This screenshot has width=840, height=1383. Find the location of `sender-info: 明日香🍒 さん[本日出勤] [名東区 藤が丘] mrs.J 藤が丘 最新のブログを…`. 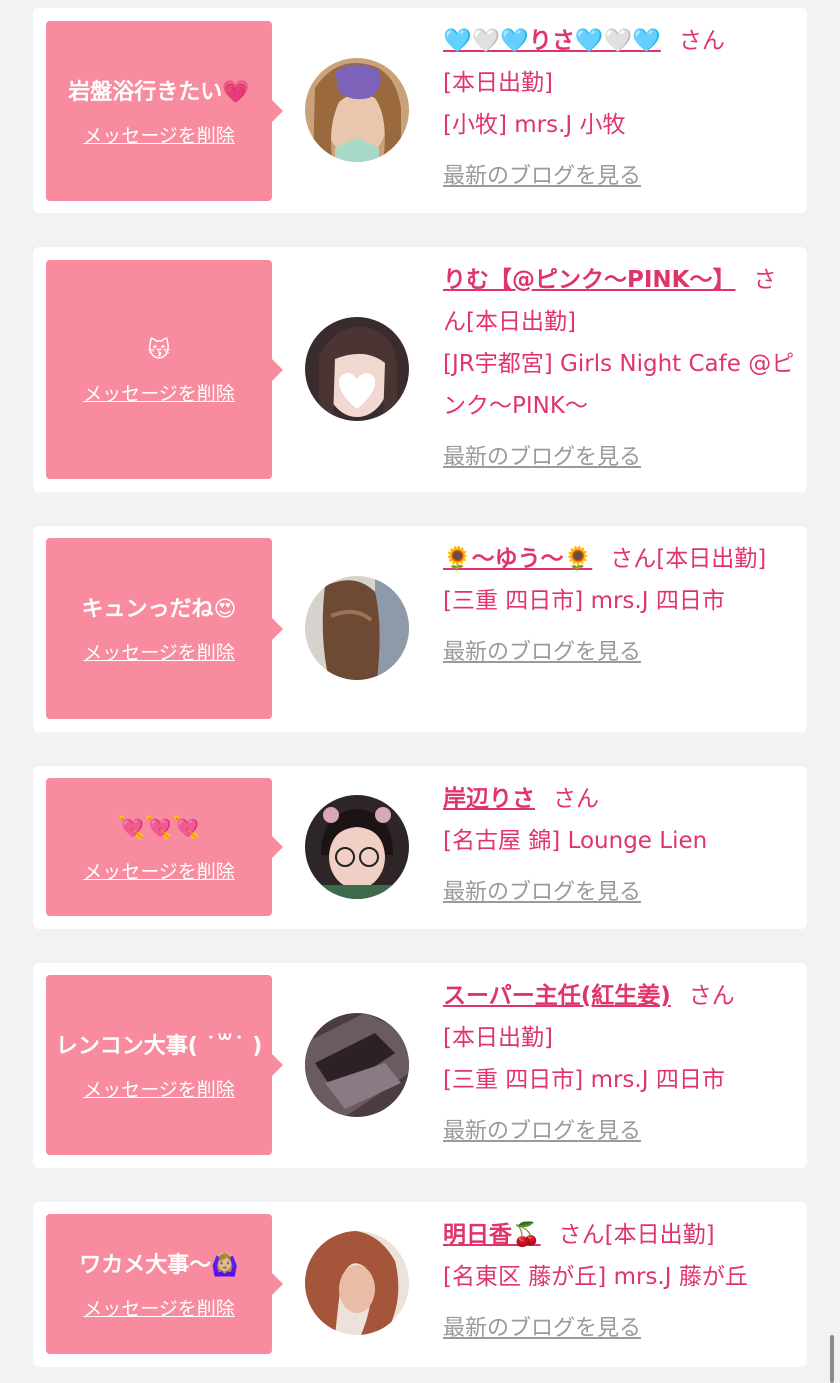

sender-info: 明日香🍒 さん[本日出勤] [名東区 藤が丘] mrs.J 藤が丘 最新のブログを… is located at coordinates (620, 1282).